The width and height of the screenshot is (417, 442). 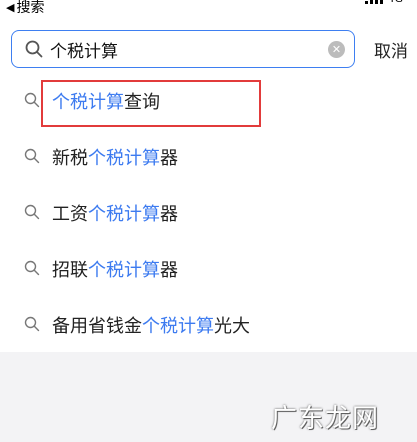 I want to click on suggestion-item: 工资个税计算器, so click(x=208, y=212).